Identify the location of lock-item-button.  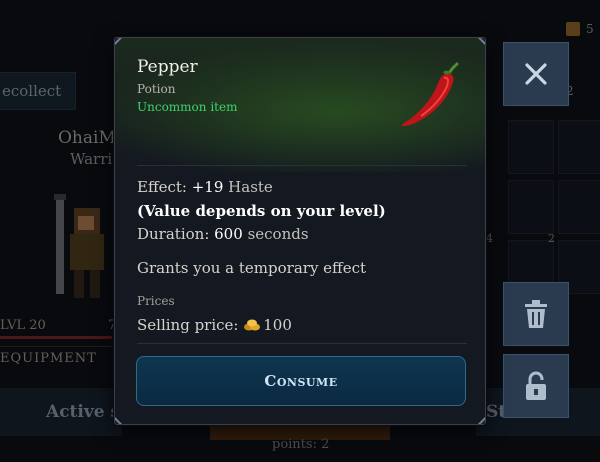
(536, 386).